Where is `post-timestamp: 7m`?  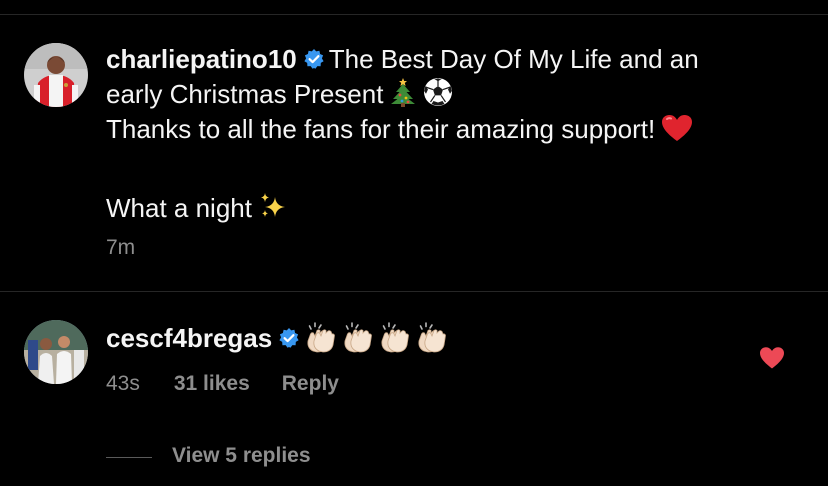
post-timestamp: 7m is located at coordinates (121, 247).